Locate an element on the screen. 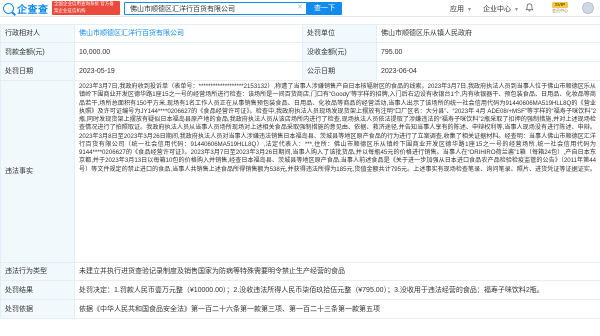 The width and height of the screenshot is (600, 336). svip-member-center: SVIP 会员中心 is located at coordinates (560, 8).